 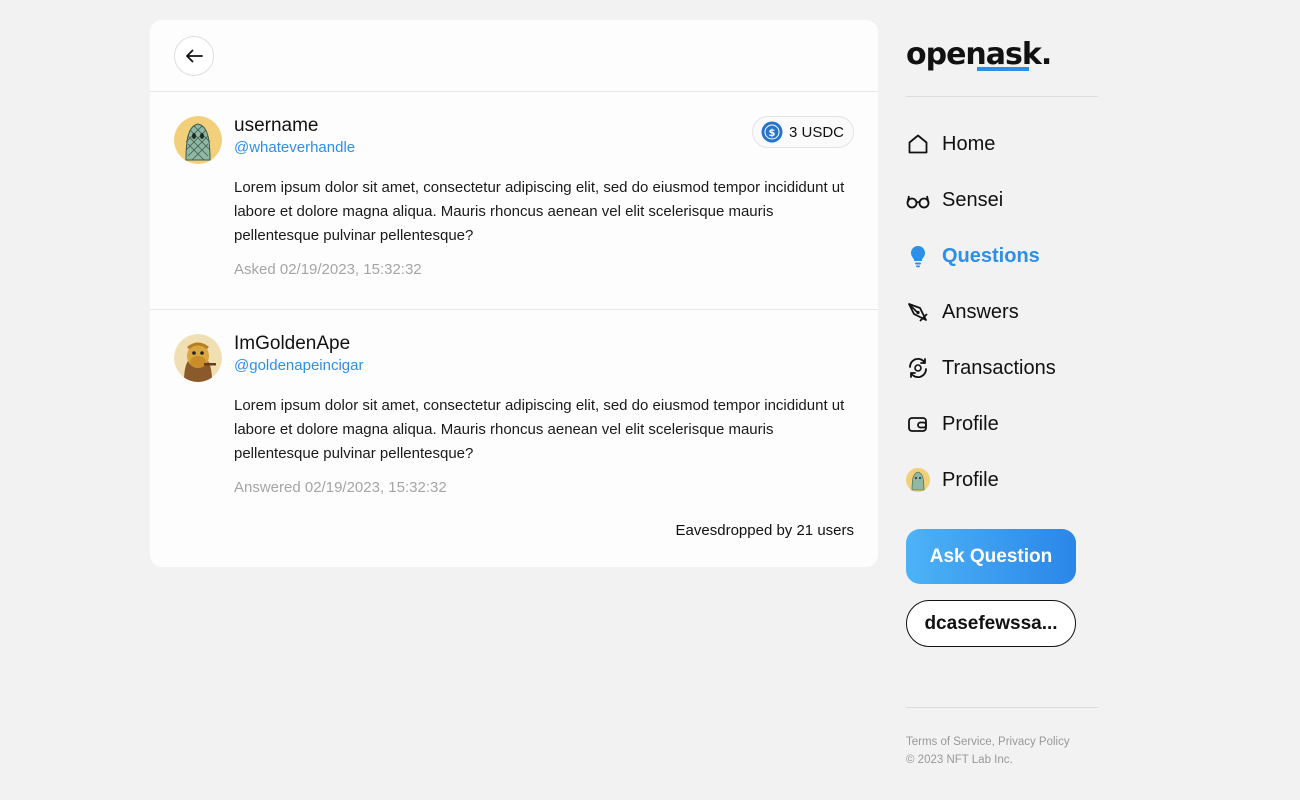 What do you see at coordinates (973, 199) in the screenshot?
I see `nav-label-sensei: Sensei` at bounding box center [973, 199].